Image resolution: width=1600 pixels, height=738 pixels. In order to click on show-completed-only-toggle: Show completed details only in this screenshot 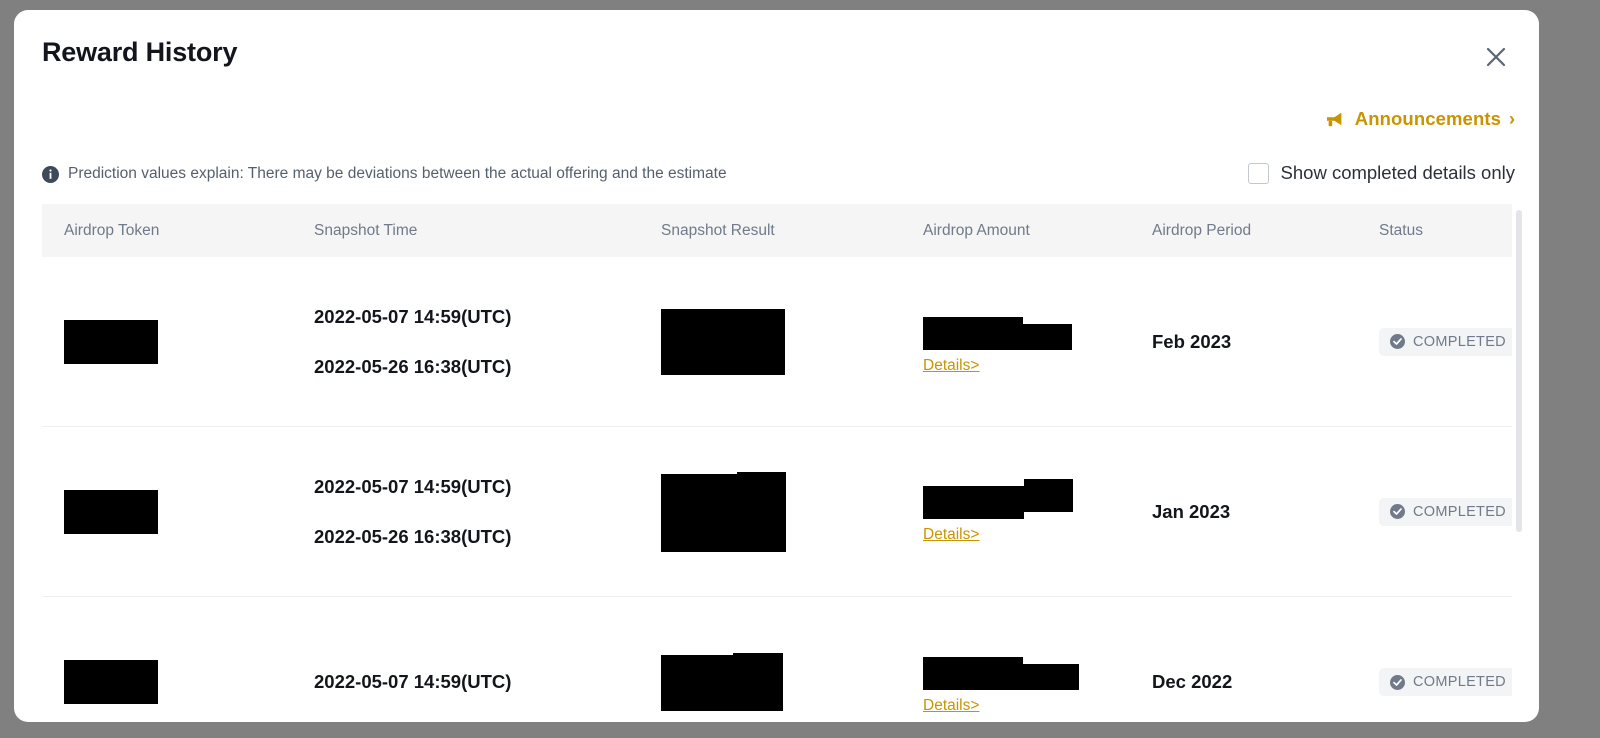, I will do `click(1381, 173)`.